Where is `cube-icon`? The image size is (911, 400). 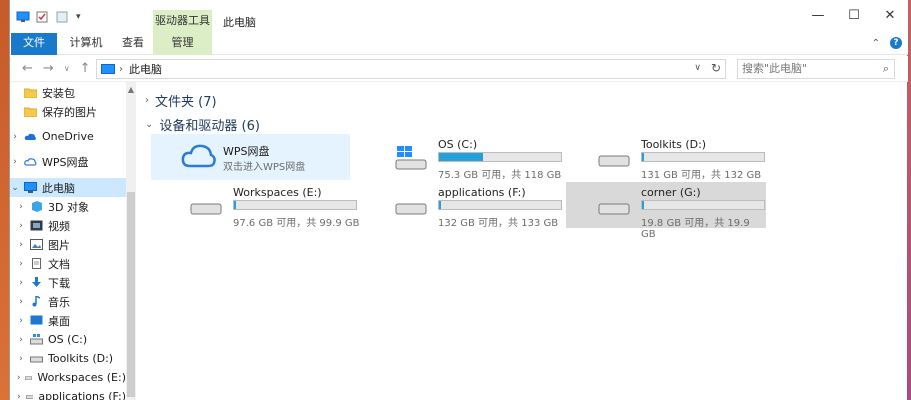
cube-icon is located at coordinates (37, 206).